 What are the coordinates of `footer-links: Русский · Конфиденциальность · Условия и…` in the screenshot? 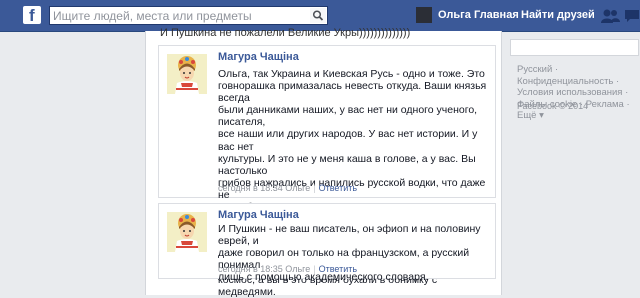 It's located at (578, 93).